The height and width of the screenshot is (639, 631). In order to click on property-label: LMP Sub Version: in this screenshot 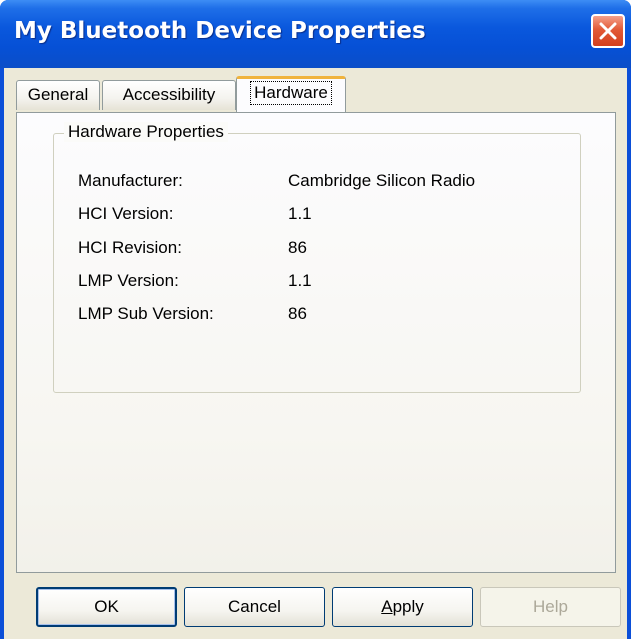, I will do `click(146, 313)`.